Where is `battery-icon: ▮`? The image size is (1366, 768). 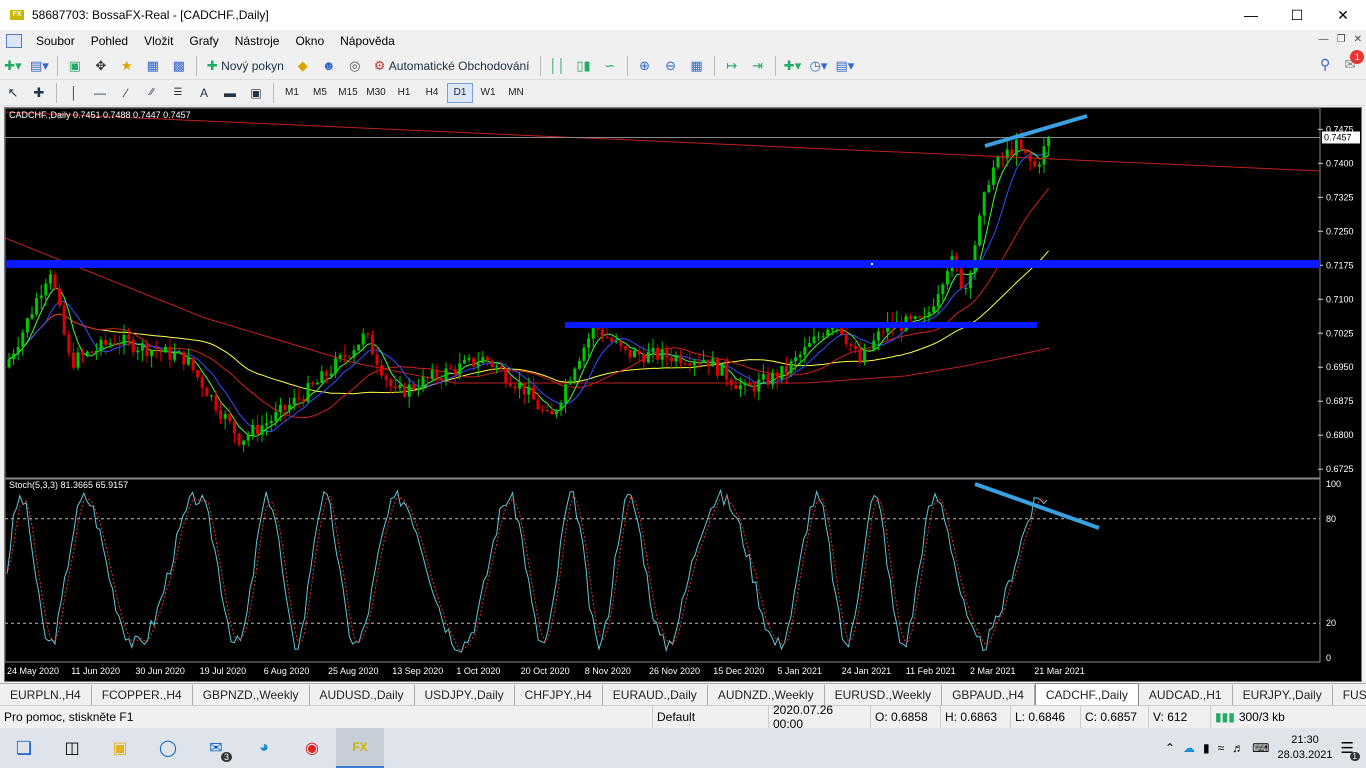 battery-icon: ▮ is located at coordinates (1206, 748).